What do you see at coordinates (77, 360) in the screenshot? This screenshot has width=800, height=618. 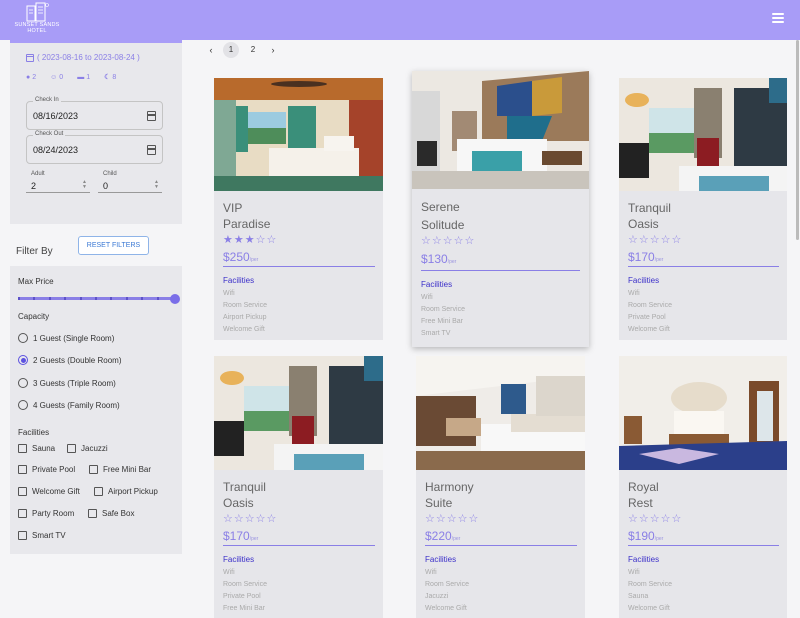 I see `capacity-option-label: 2 Guests (Double Room)` at bounding box center [77, 360].